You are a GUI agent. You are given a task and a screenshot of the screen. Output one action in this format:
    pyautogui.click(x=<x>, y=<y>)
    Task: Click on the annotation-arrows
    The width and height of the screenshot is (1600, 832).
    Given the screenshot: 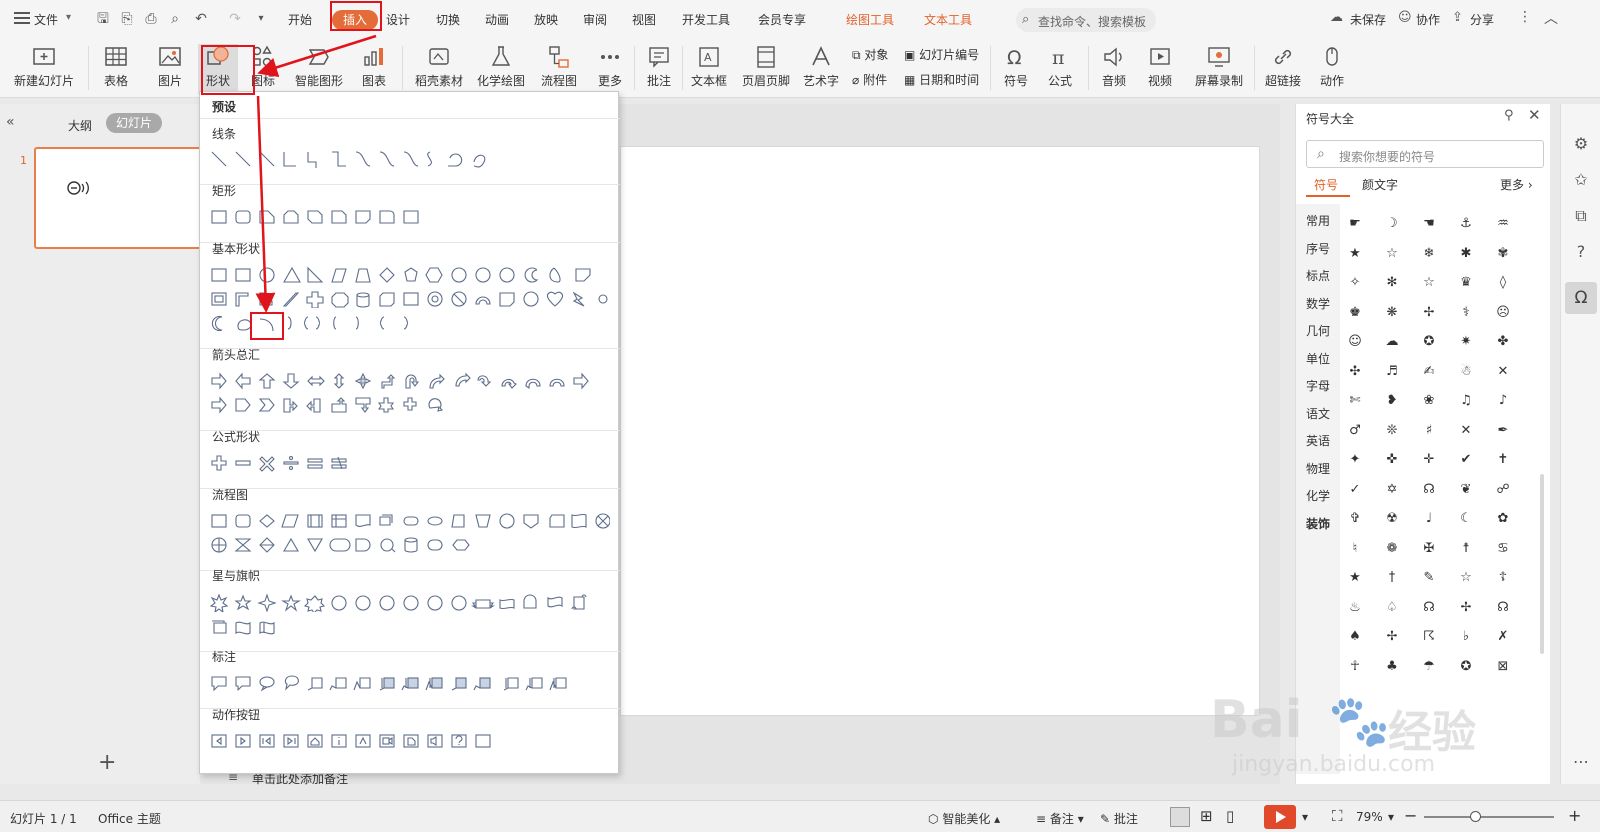 What is the action you would take?
    pyautogui.click(x=316, y=173)
    